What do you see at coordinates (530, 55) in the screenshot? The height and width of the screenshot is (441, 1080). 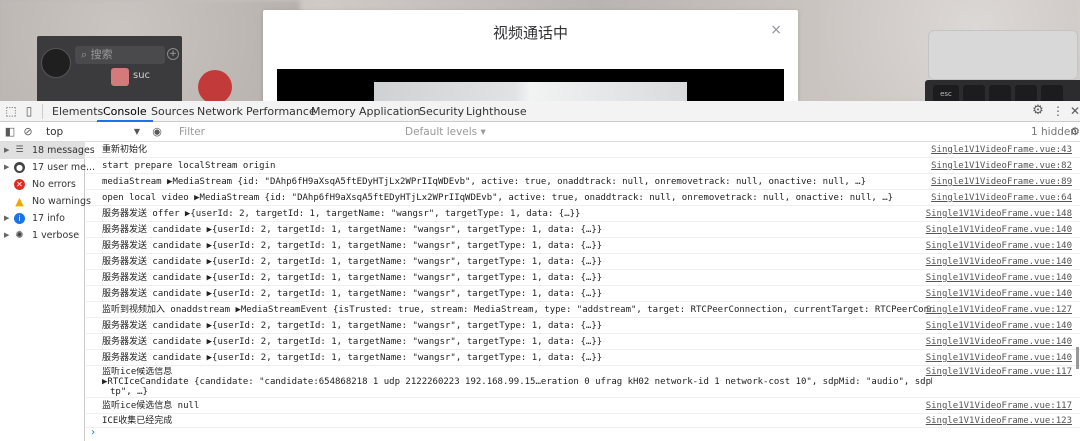 I see `video-call-dialog: 视频通话中 ×` at bounding box center [530, 55].